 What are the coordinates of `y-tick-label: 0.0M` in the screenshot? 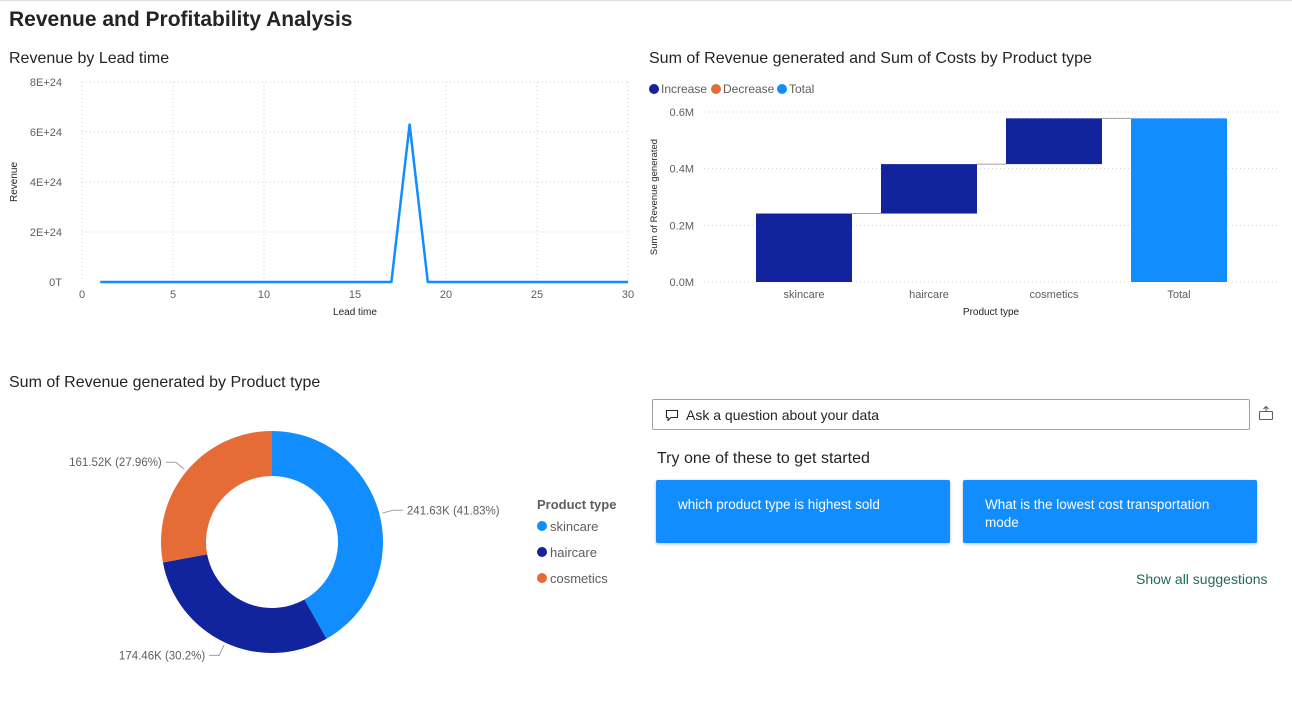 It's located at (682, 283).